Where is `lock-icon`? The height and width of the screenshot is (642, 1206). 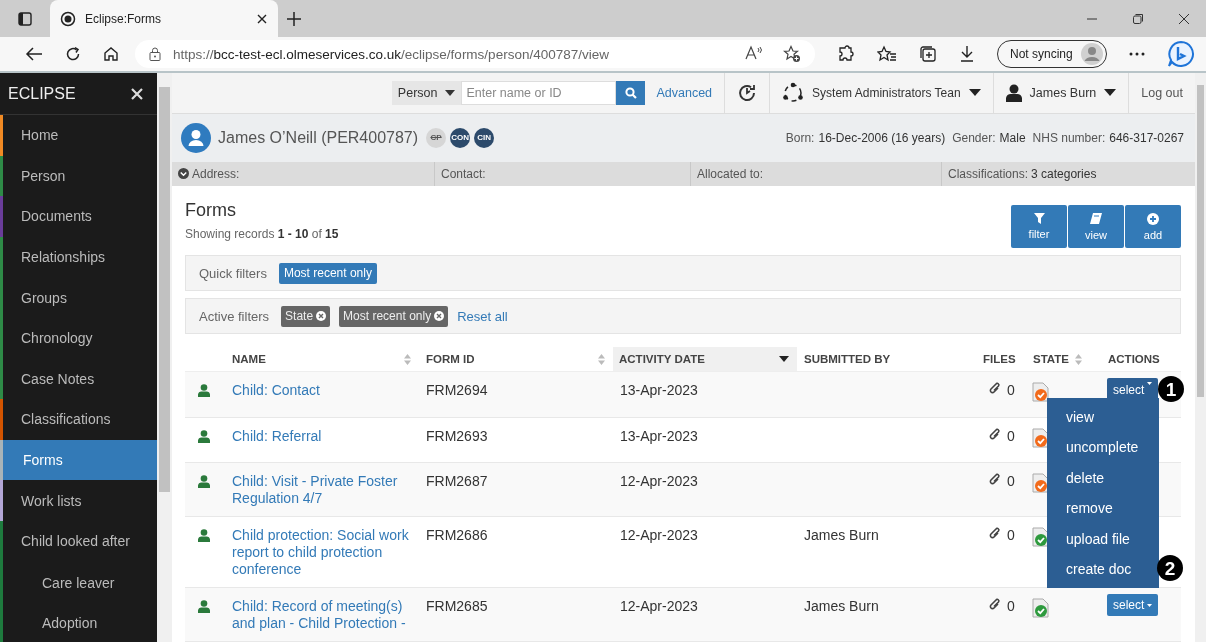
lock-icon is located at coordinates (155, 54).